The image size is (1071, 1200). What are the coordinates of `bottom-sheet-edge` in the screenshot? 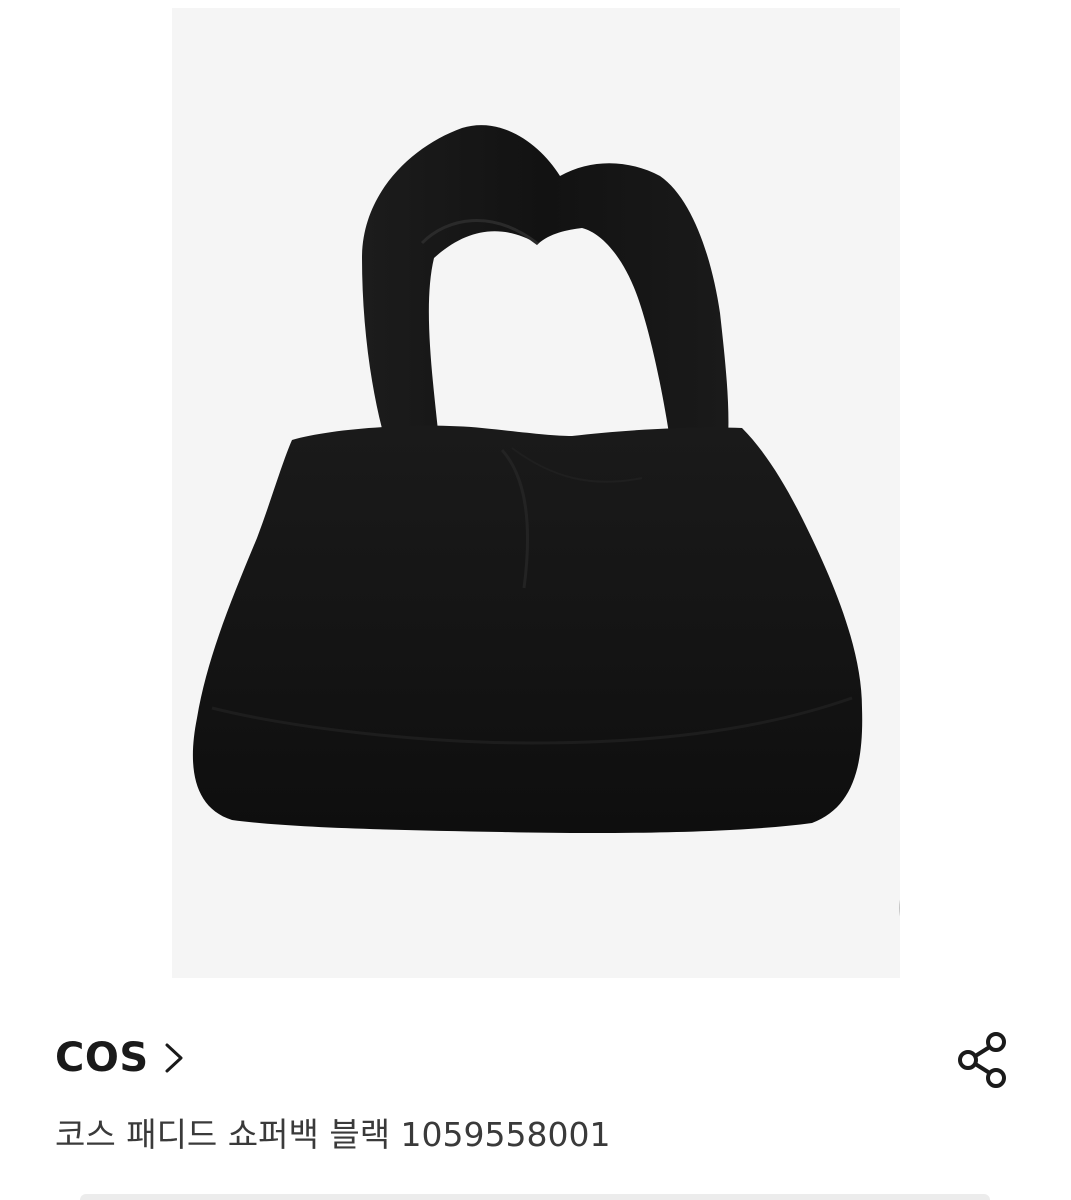 It's located at (535, 1197).